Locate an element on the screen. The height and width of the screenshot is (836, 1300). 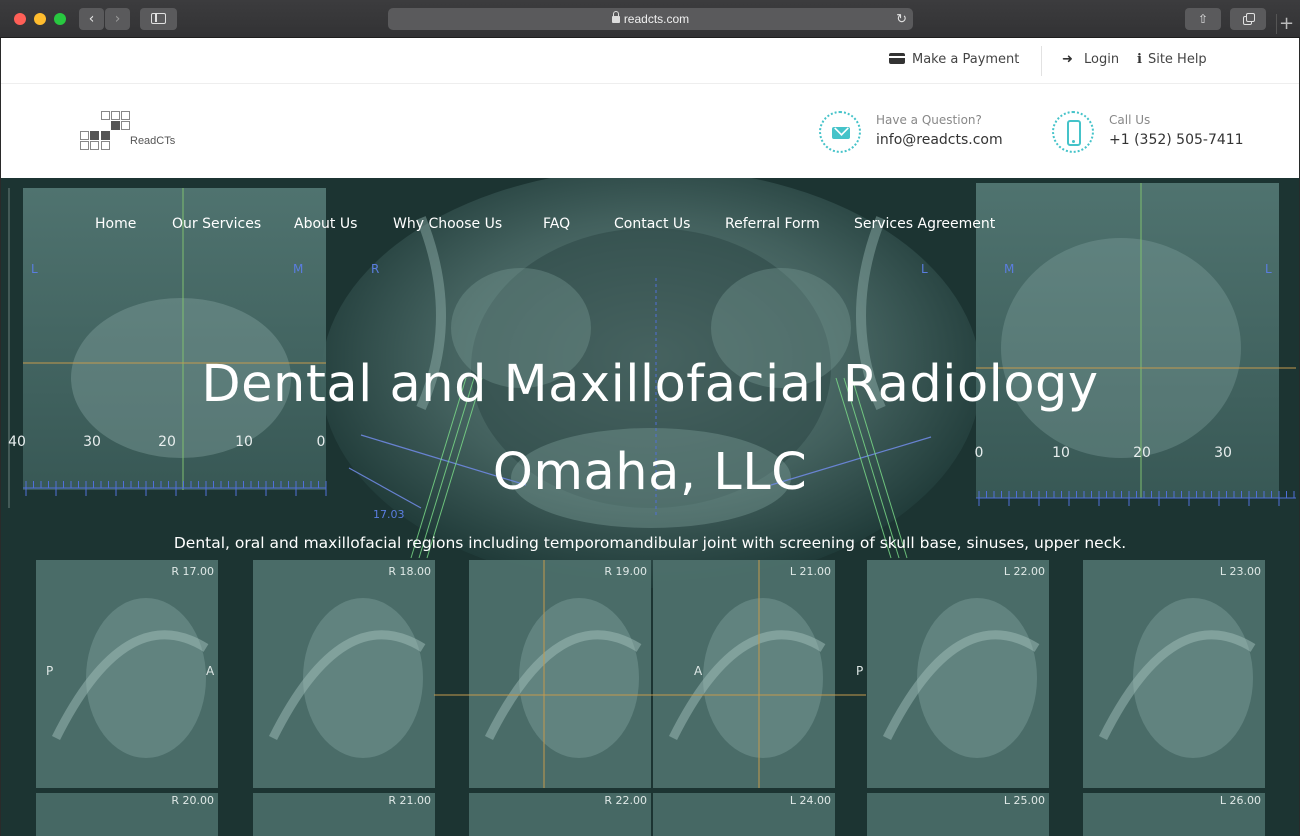
envelope-icon is located at coordinates (840, 132).